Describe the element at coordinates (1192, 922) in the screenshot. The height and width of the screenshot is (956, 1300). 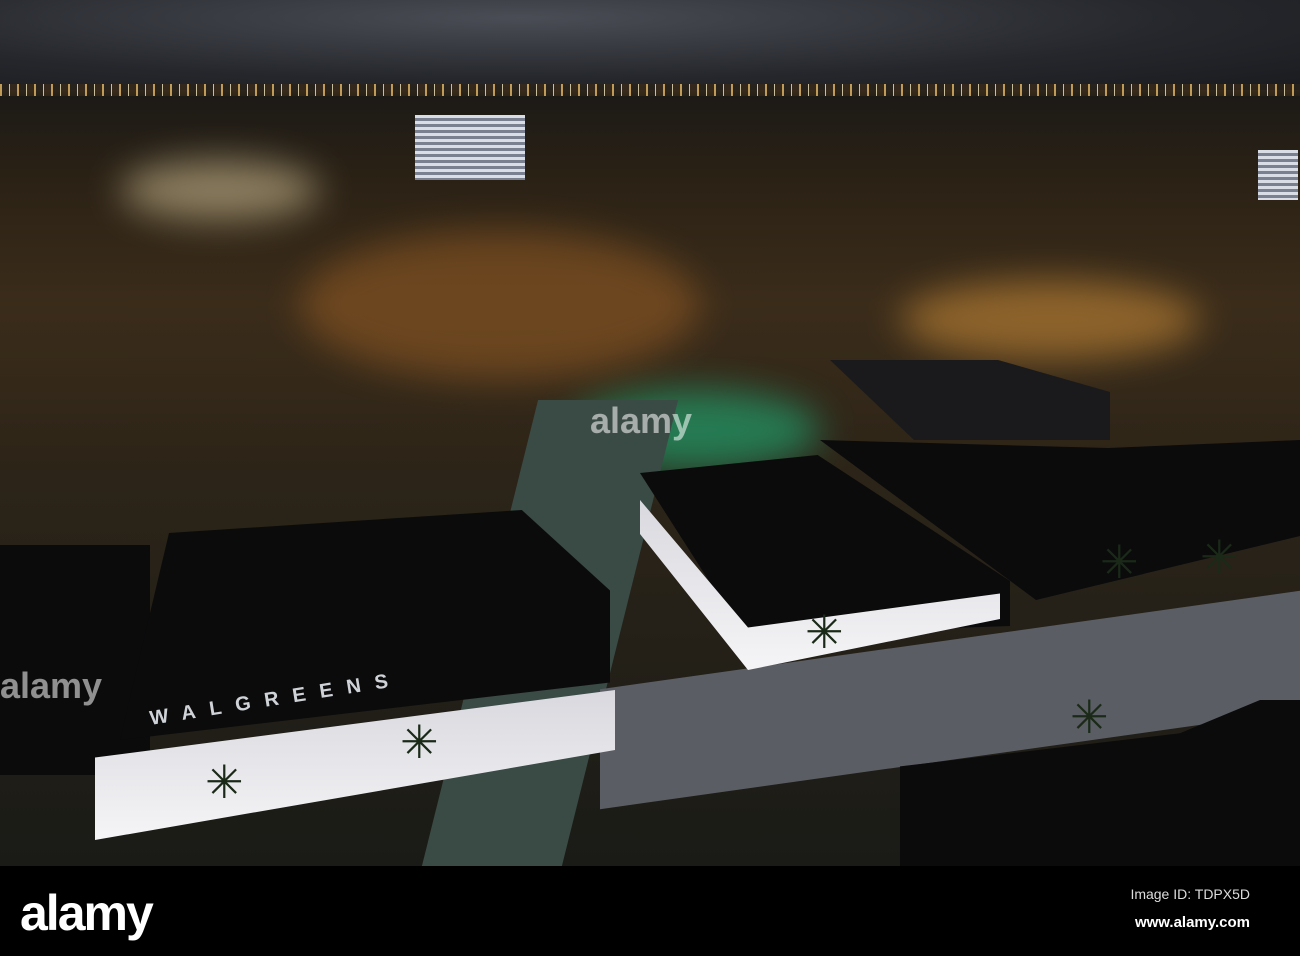
I see `site-url: www.alamy.com` at that location.